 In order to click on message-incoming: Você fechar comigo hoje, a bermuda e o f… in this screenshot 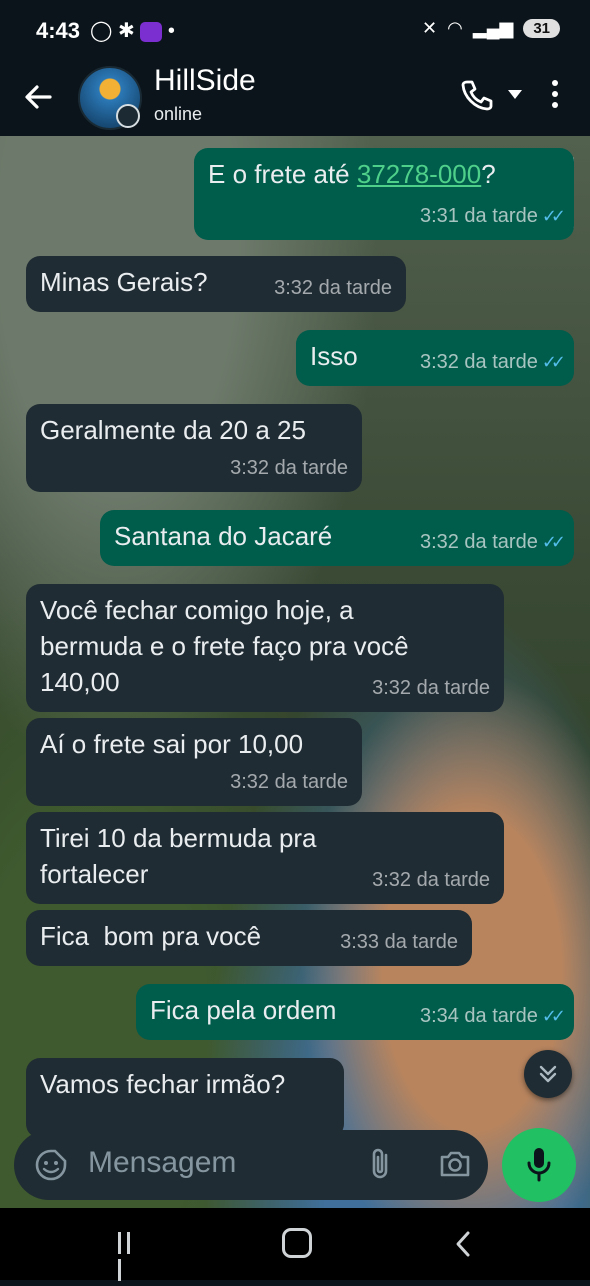, I will do `click(265, 648)`.